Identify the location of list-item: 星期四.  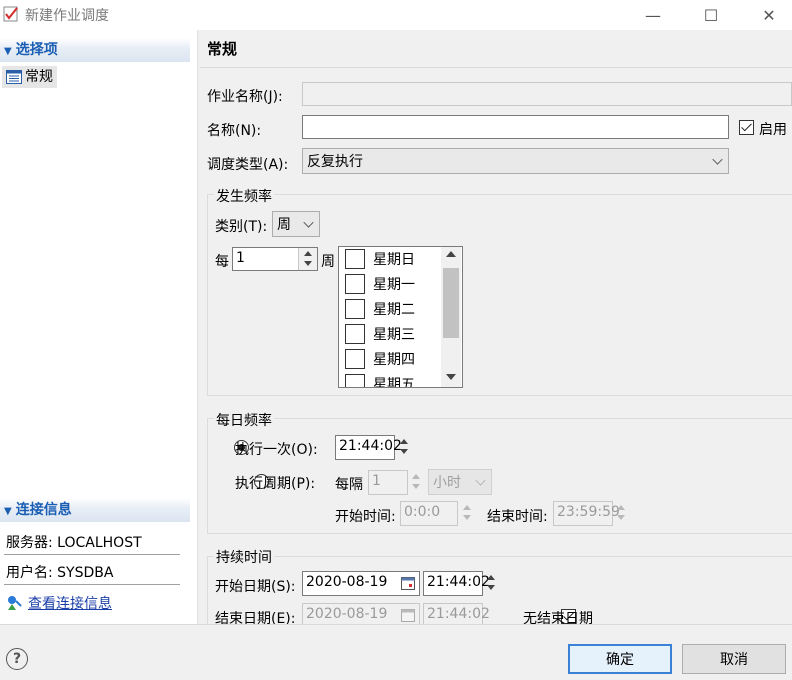
(380, 359).